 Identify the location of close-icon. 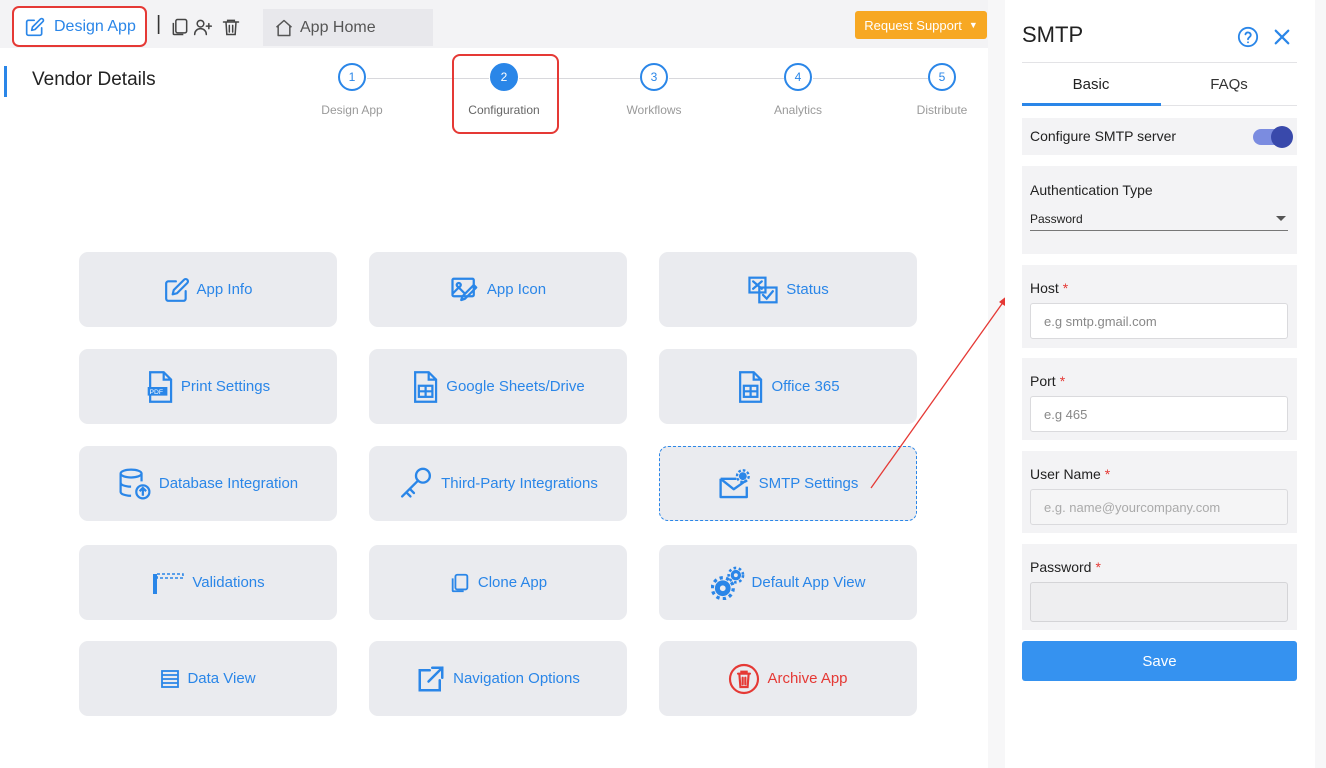
(1282, 37).